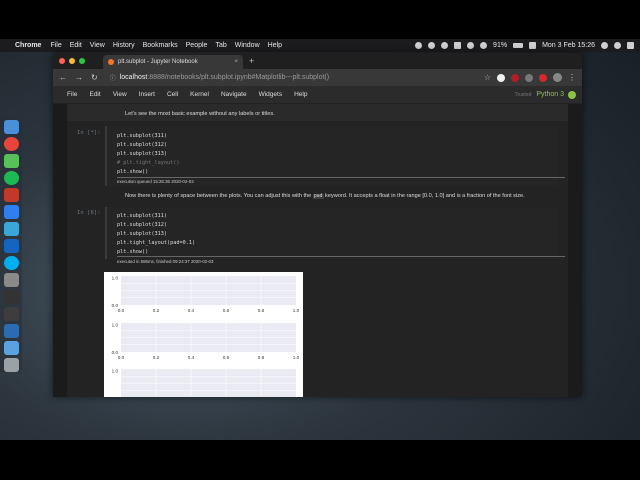 Image resolution: width=640 pixels, height=480 pixels. Describe the element at coordinates (261, 357) in the screenshot. I see `x-tick-label: 0.8` at that location.